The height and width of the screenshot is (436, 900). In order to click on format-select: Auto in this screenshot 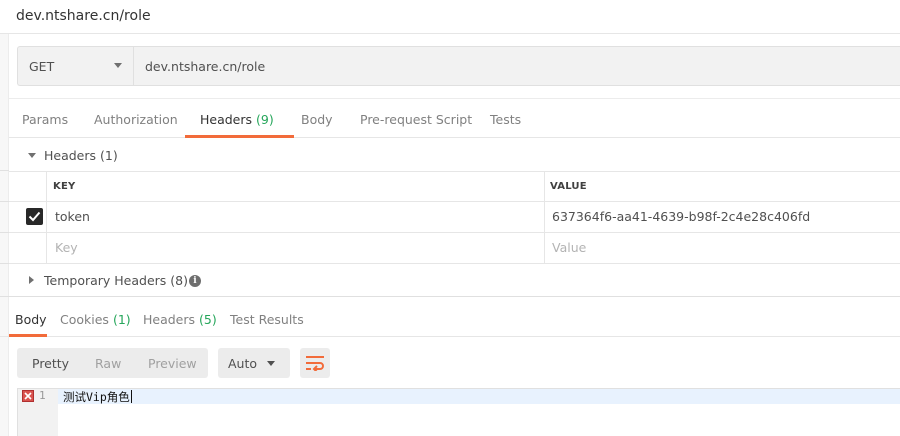, I will do `click(254, 363)`.